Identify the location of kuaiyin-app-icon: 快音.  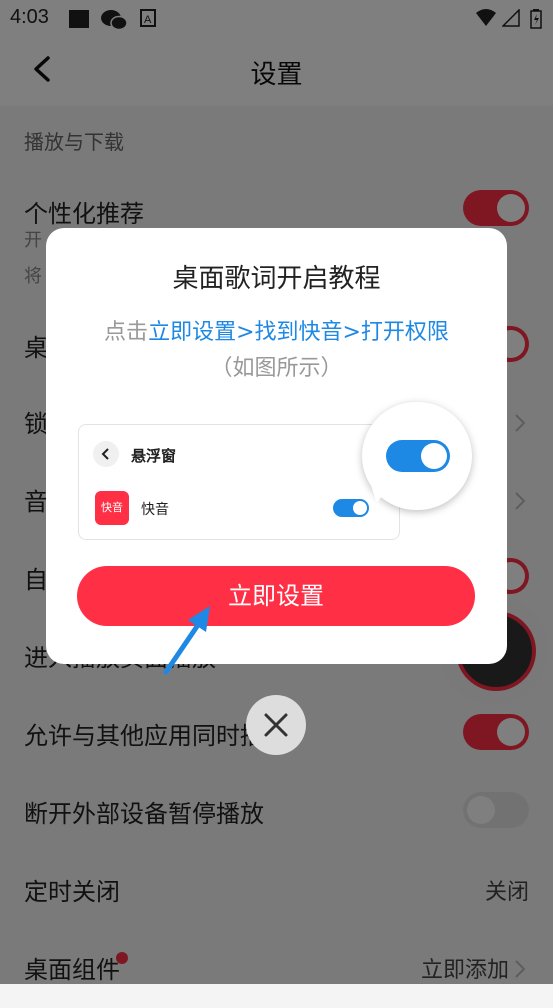
(112, 508).